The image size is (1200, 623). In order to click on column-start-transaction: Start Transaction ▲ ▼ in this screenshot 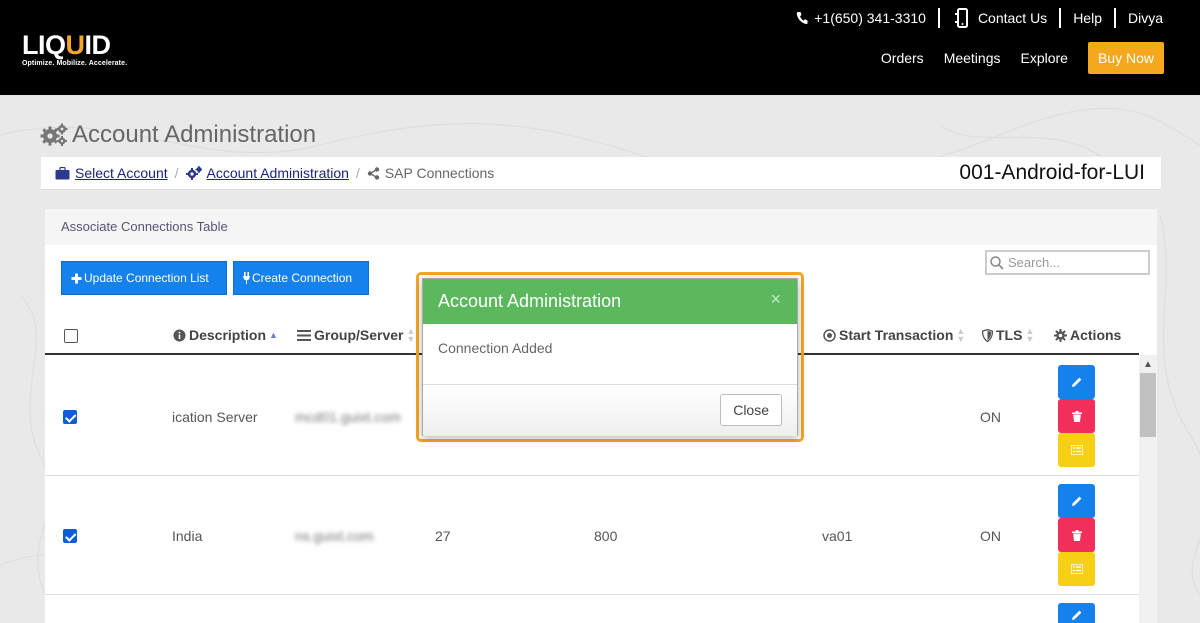, I will do `click(894, 335)`.